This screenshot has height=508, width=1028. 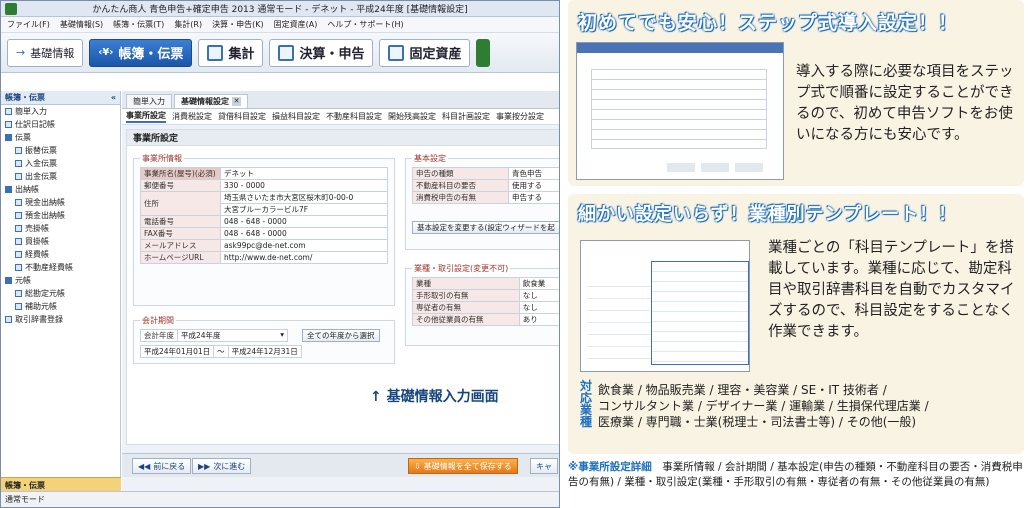 What do you see at coordinates (461, 268) in the screenshot?
I see `section-title: 業種・取引設定(変更不可)` at bounding box center [461, 268].